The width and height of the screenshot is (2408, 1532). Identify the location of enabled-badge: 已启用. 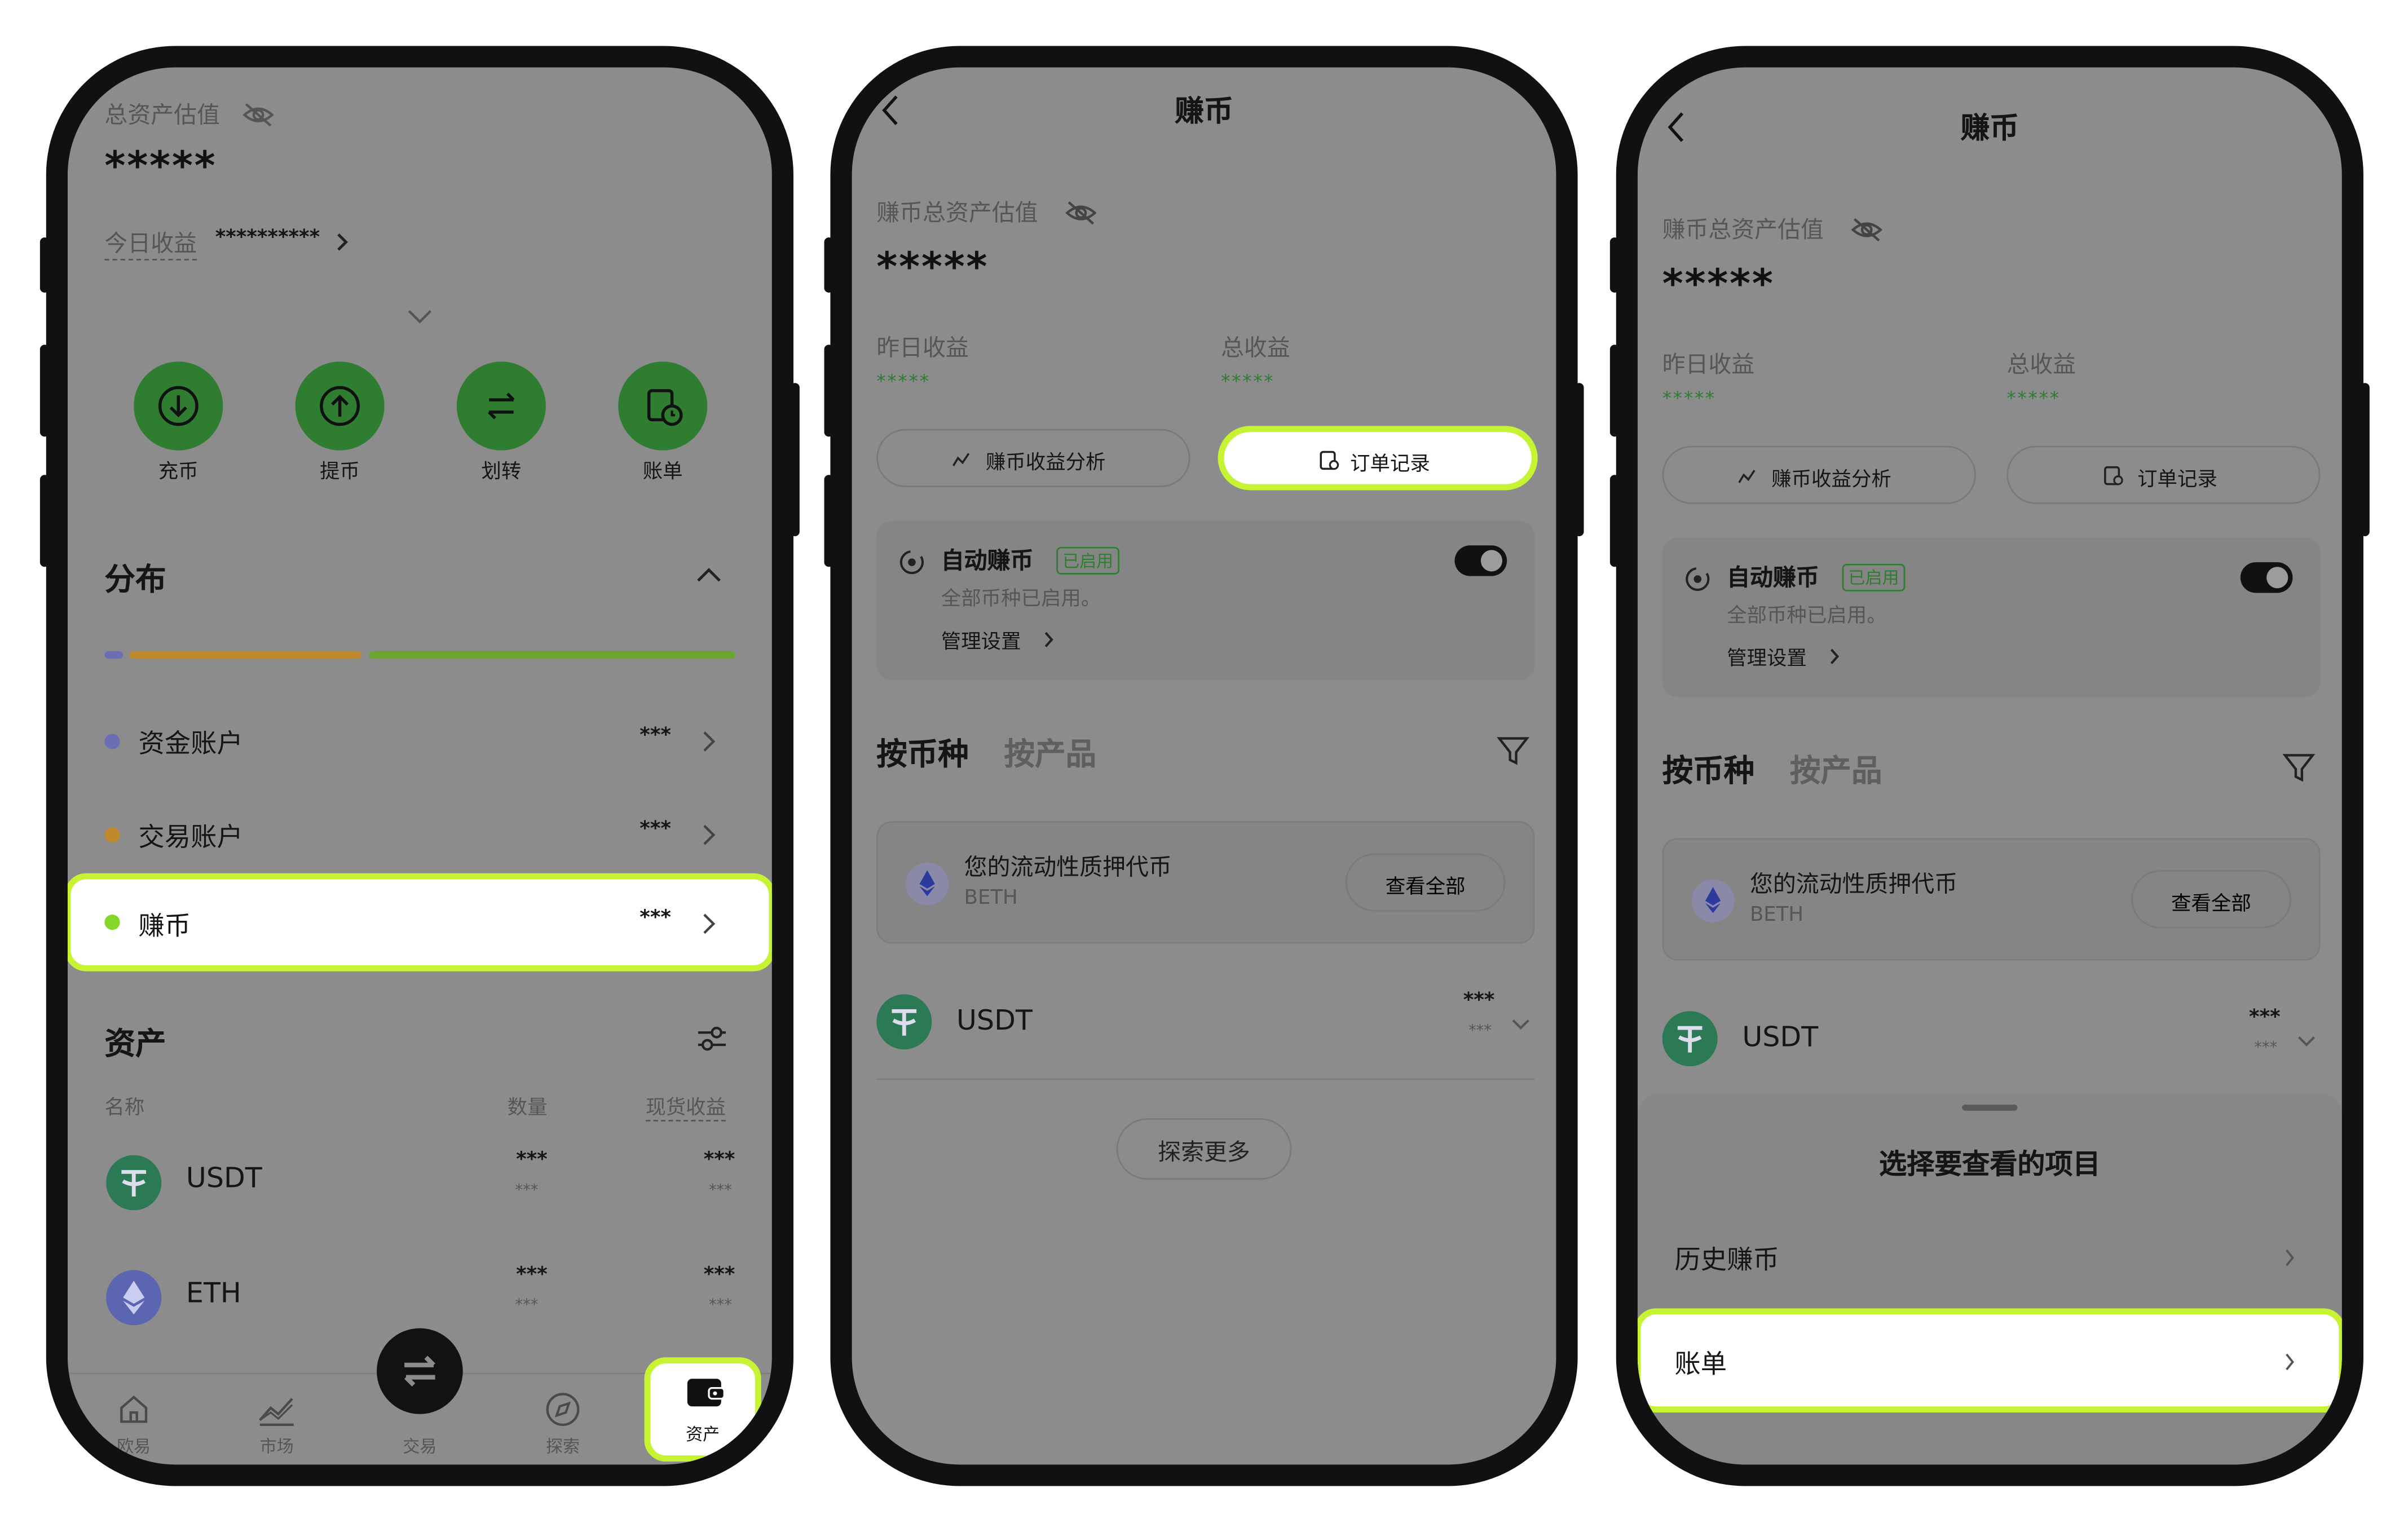
(1088, 560).